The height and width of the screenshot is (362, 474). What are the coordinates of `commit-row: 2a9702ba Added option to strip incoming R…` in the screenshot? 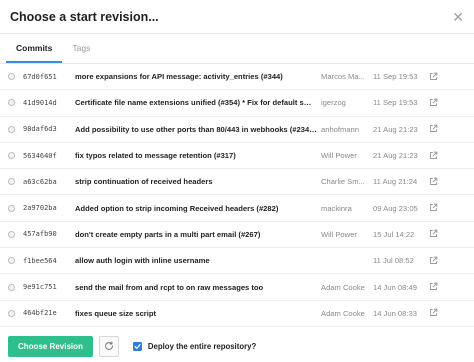 It's located at (237, 208).